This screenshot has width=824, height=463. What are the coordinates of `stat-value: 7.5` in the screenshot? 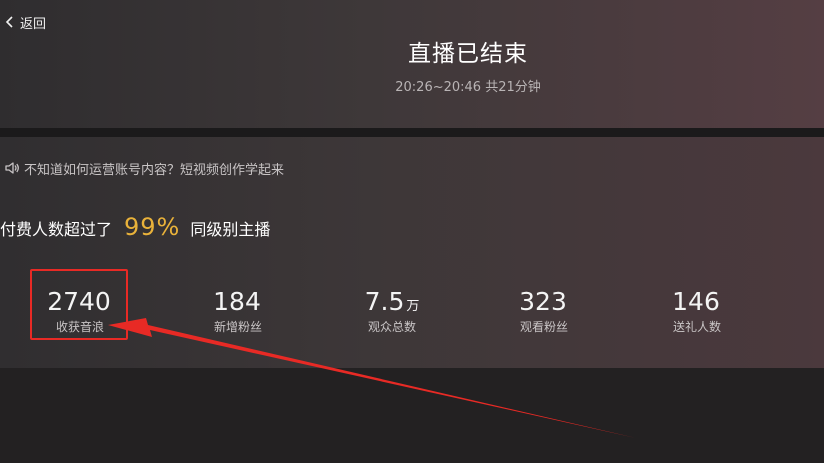 It's located at (384, 301).